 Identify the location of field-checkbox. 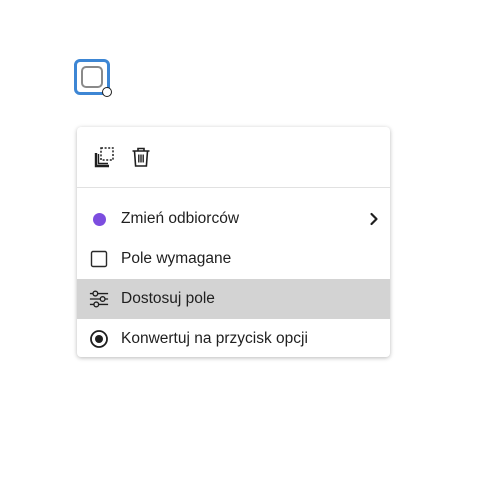
(92, 77).